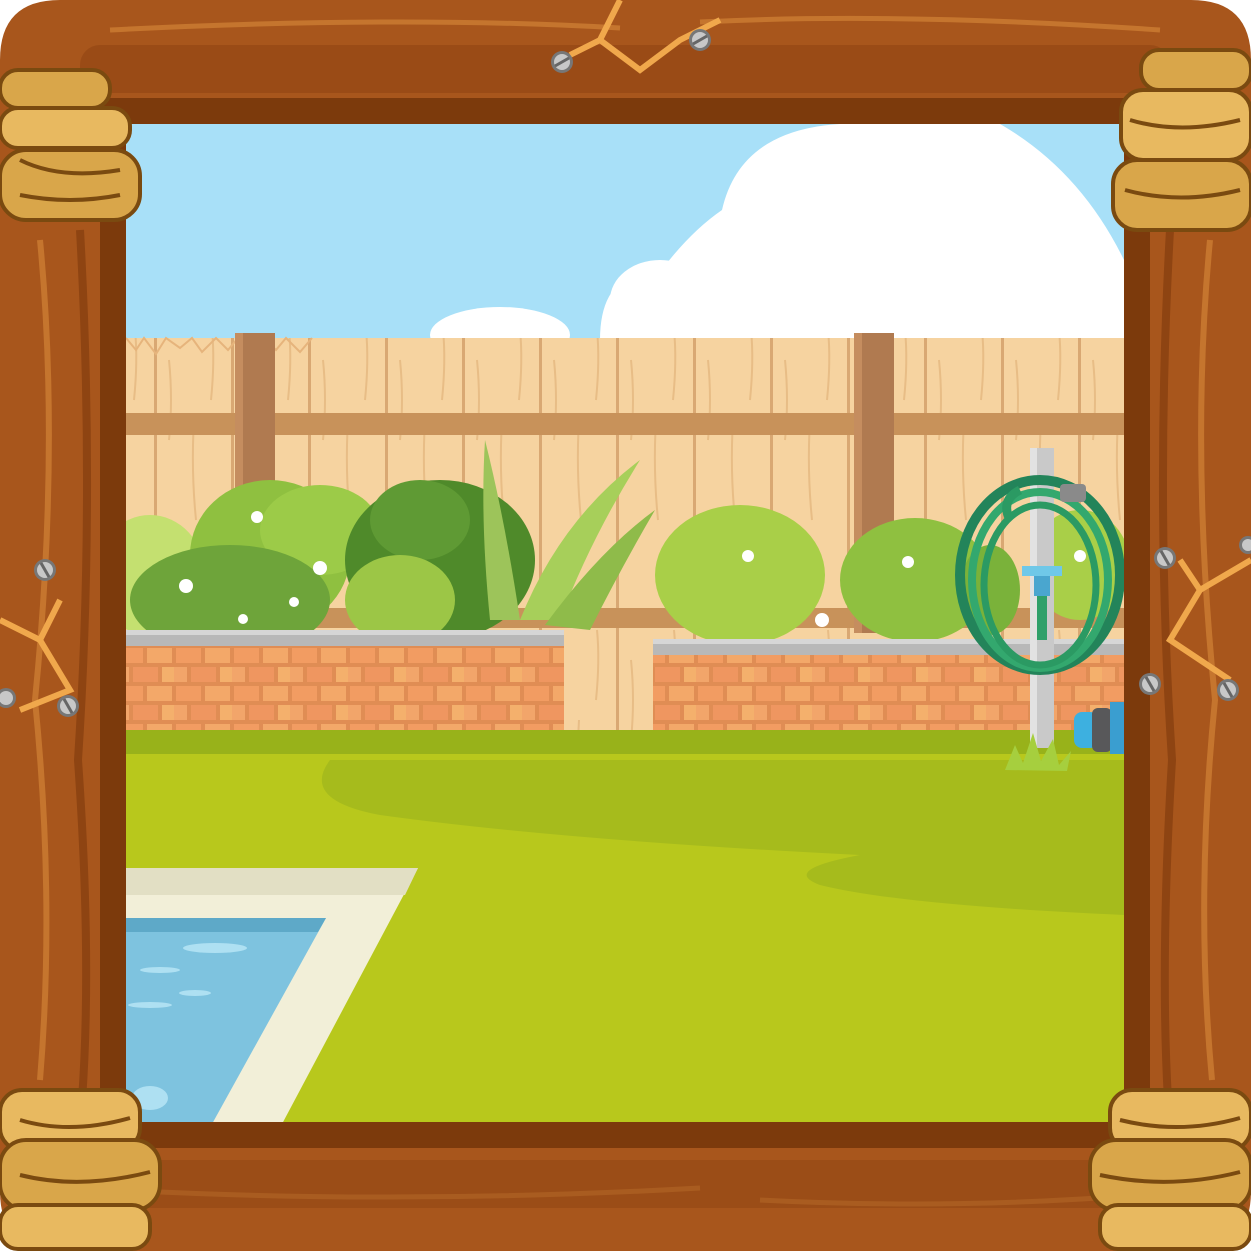 The image size is (1251, 1251). I want to click on rope-wrap-bottom-left, so click(81, 1169).